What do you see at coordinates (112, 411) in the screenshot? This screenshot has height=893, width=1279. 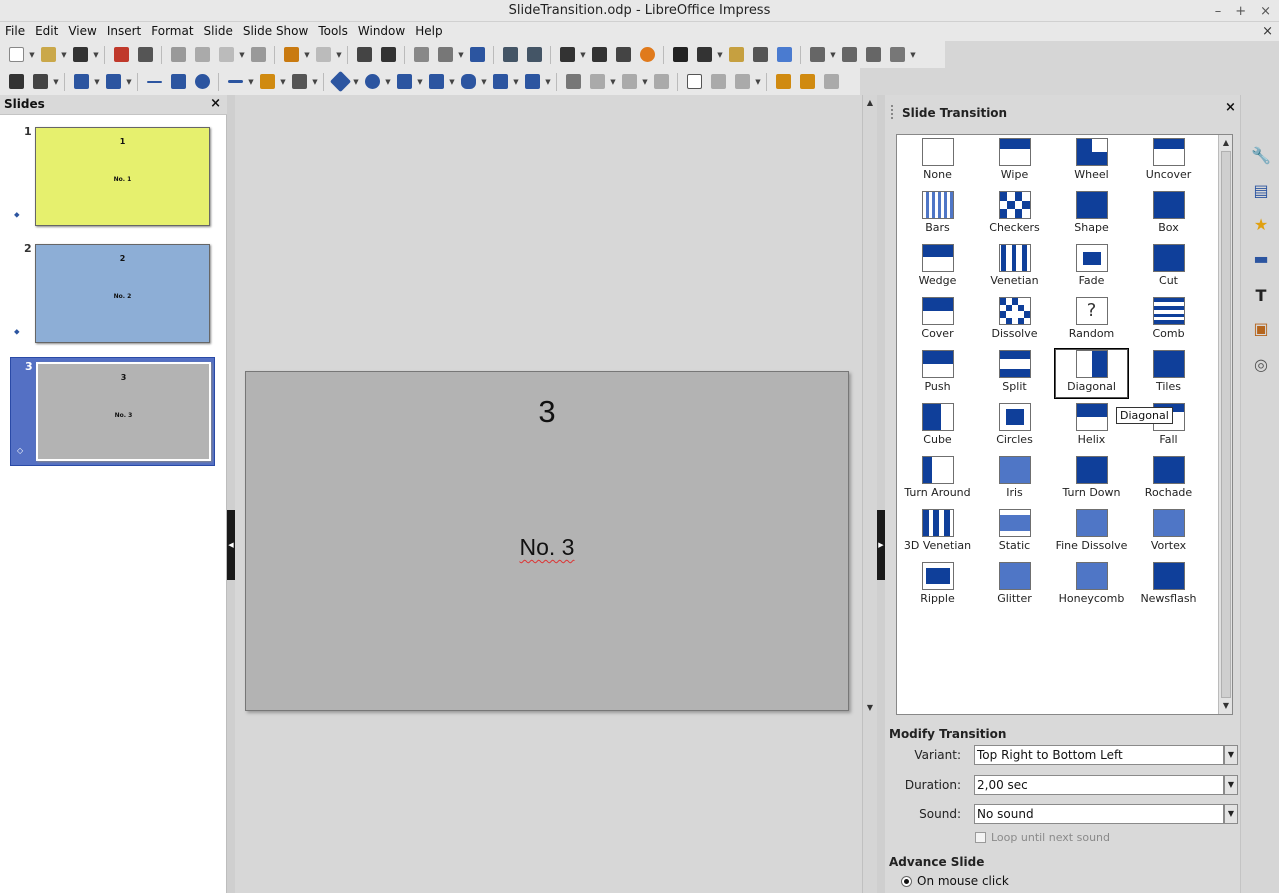 I see `slide-thumbnail-3: 3 3 No. 3 ◇` at bounding box center [112, 411].